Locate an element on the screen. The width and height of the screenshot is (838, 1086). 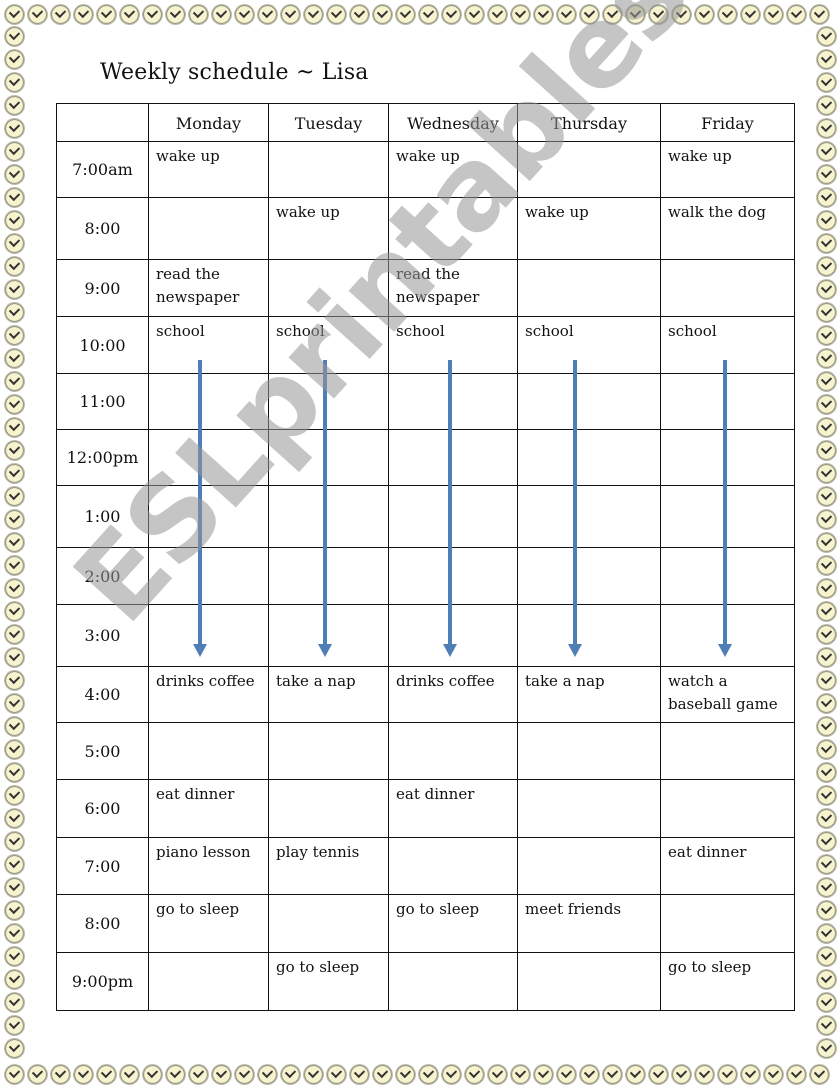
clock-border-bottom is located at coordinates (418, 1074).